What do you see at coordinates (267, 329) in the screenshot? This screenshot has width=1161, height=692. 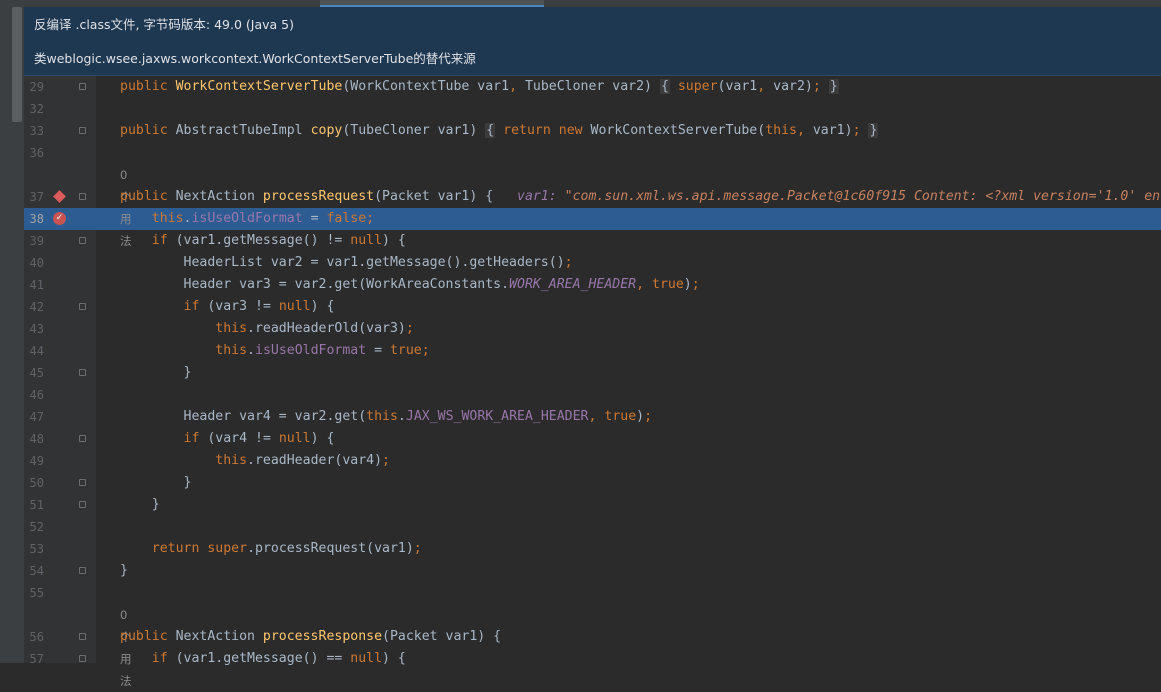 I see `code-text: this.readHeaderOld(var3);` at bounding box center [267, 329].